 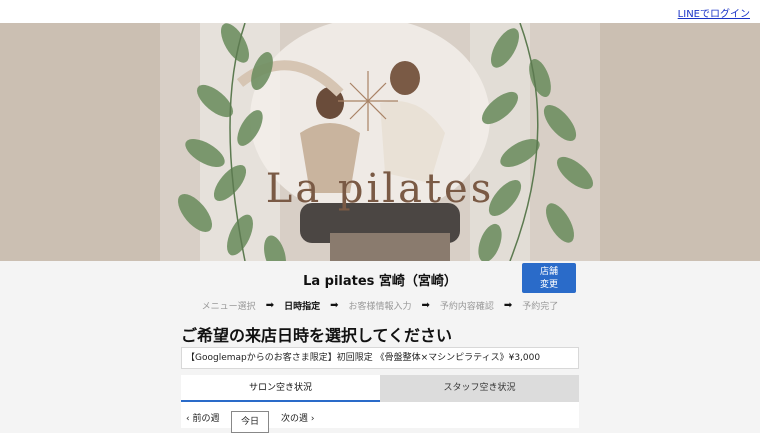 What do you see at coordinates (479, 388) in the screenshot?
I see `tab-staff-availability: スタッフ空き状況` at bounding box center [479, 388].